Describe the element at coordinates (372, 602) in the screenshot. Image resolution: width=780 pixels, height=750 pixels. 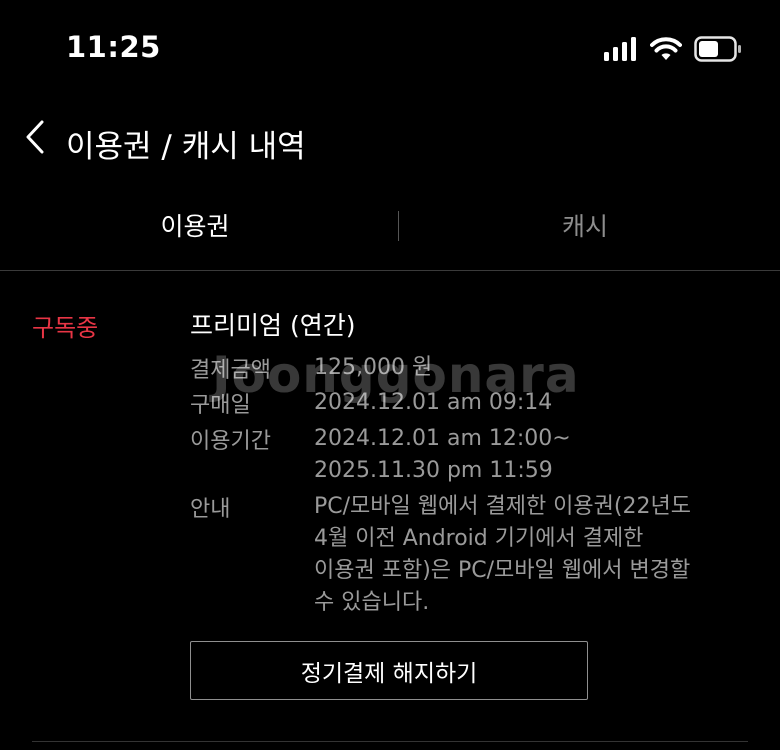
I see `detail-value: 수 있습니다.` at that location.